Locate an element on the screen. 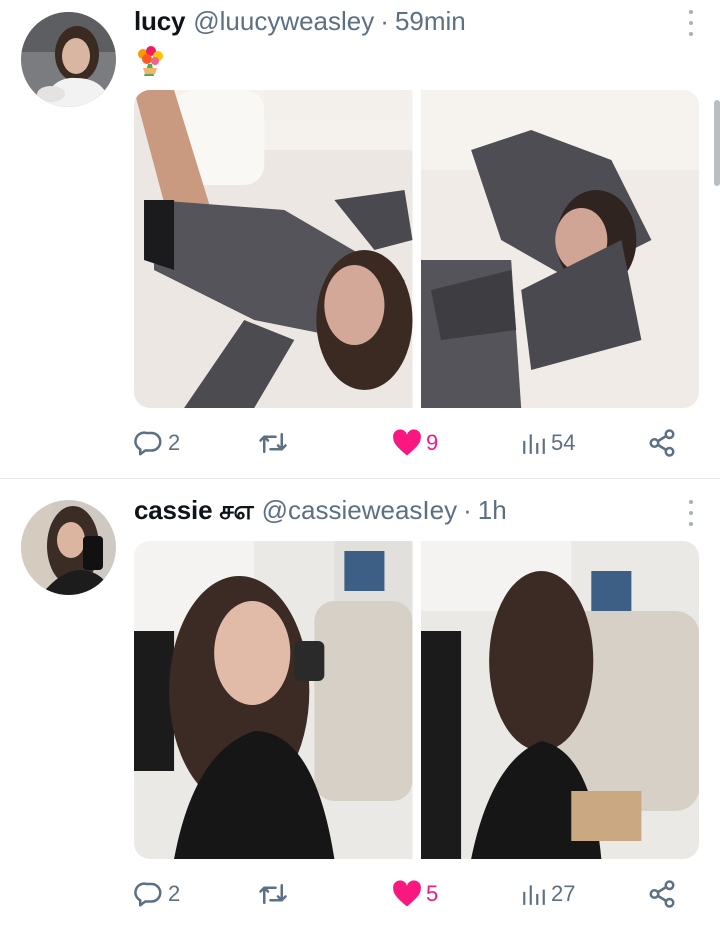  tweet-actions: 2 5 27 is located at coordinates (414, 894).